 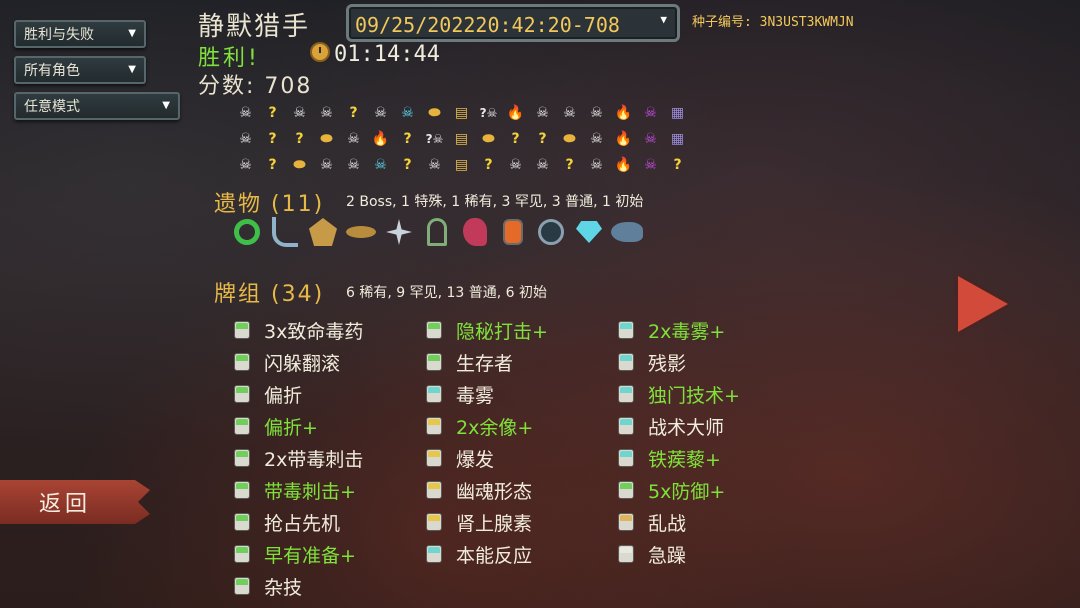 What do you see at coordinates (487, 426) in the screenshot?
I see `card-entry: 2x余像+` at bounding box center [487, 426].